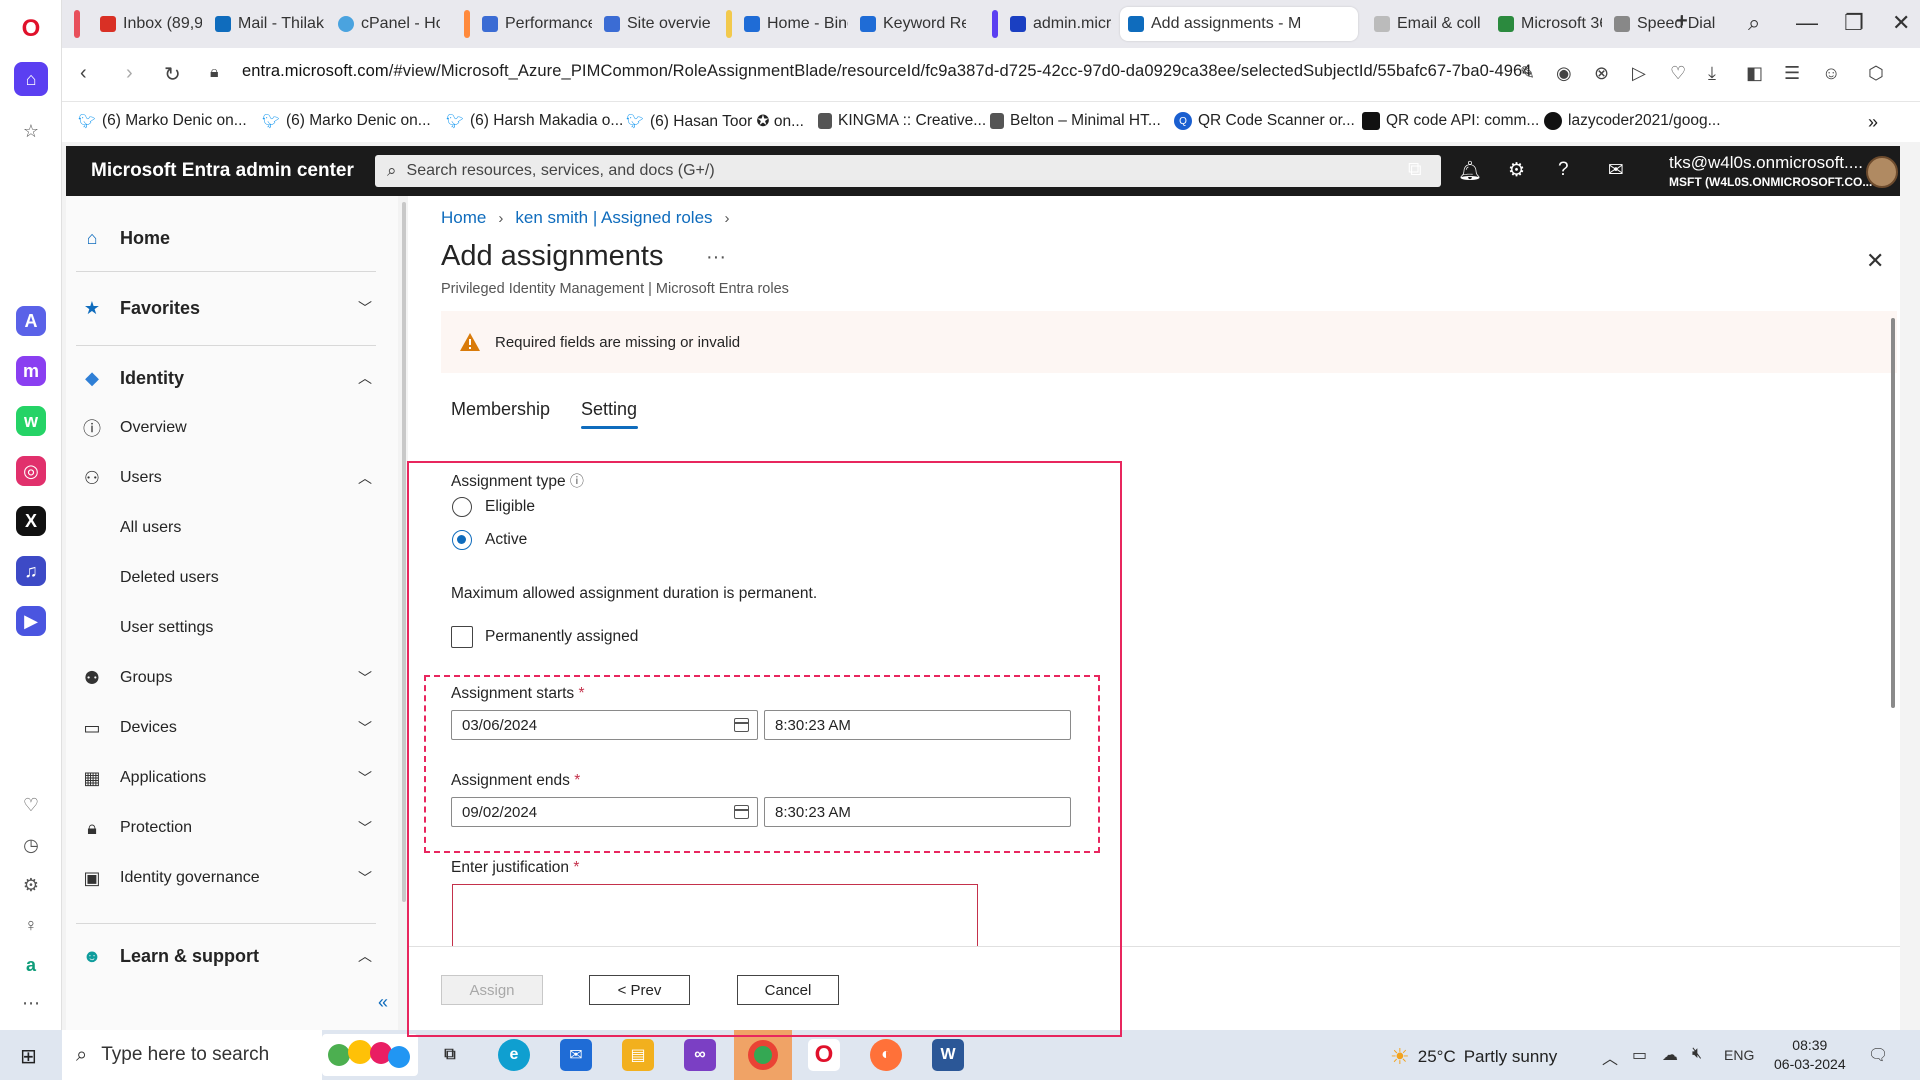 The height and width of the screenshot is (1080, 1920). Describe the element at coordinates (1546, 24) in the screenshot. I see `tab-microsoft-365: Microsoft 36` at that location.